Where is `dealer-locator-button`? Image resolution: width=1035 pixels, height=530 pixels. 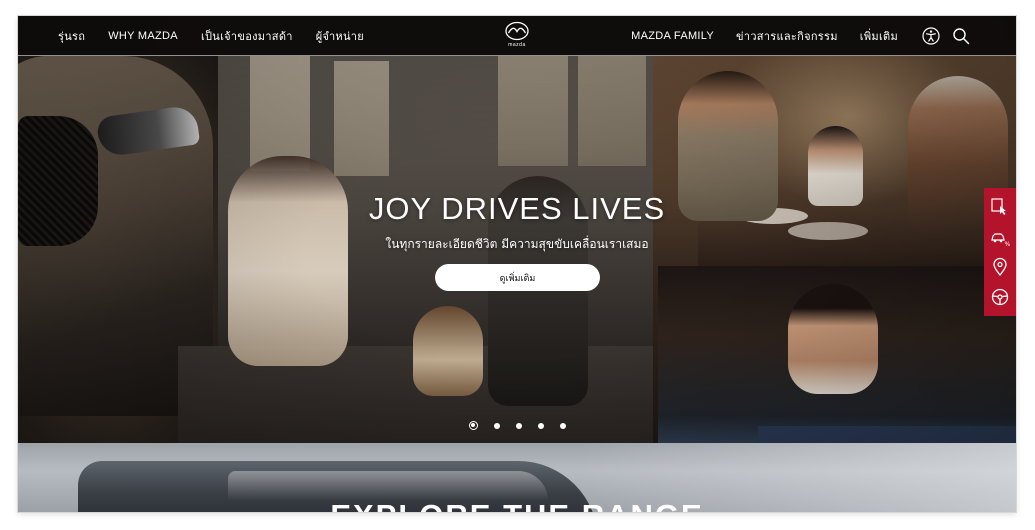 dealer-locator-button is located at coordinates (1000, 267).